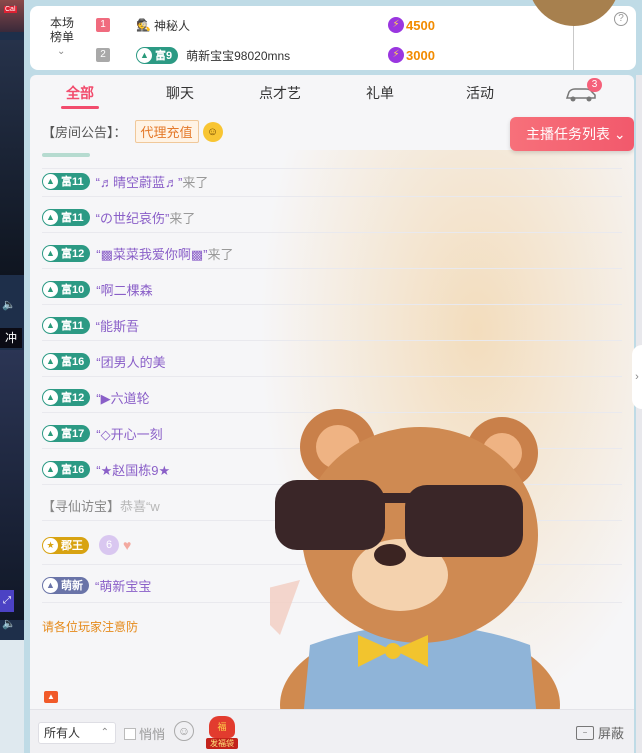  Describe the element at coordinates (124, 289) in the screenshot. I see `chat-user-name: “啊二棵森` at that location.